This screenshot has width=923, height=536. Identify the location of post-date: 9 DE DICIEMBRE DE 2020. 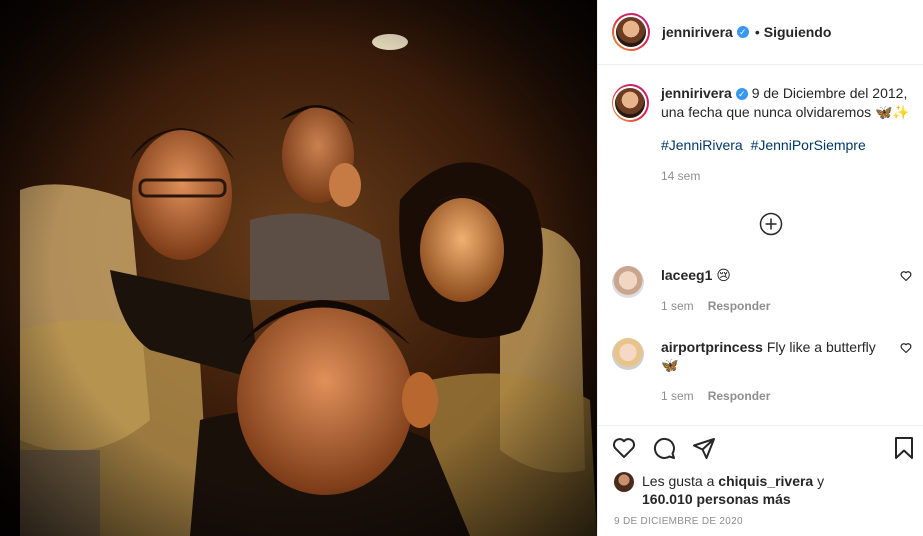
(678, 521).